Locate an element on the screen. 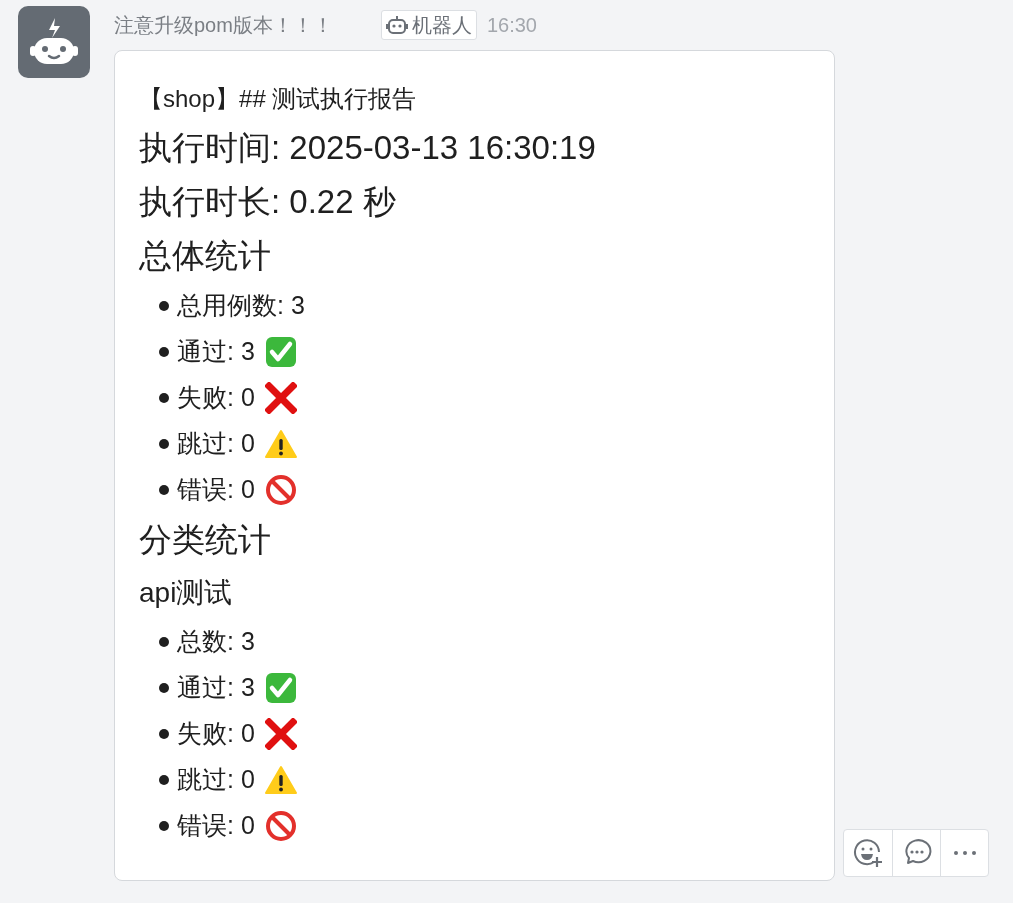  section-heading: 总体统计 is located at coordinates (205, 256).